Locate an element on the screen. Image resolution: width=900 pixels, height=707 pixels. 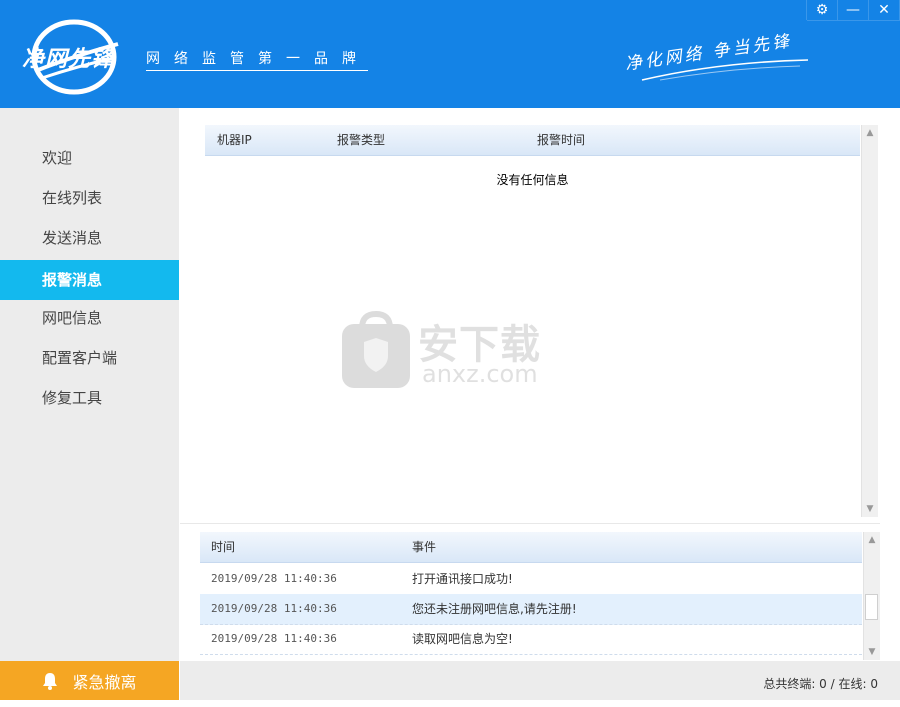
row-event: 读取网吧信息为空! is located at coordinates (462, 639).